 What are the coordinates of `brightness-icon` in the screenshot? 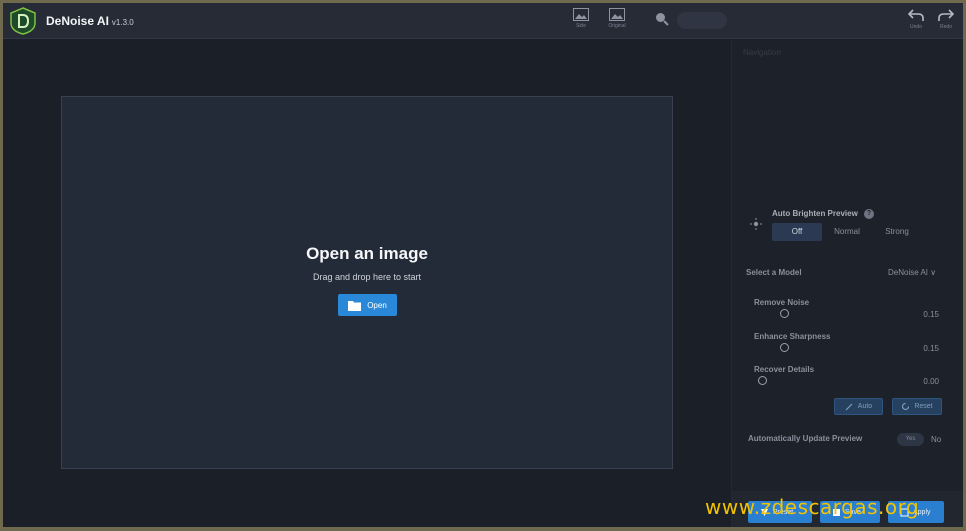 It's located at (756, 224).